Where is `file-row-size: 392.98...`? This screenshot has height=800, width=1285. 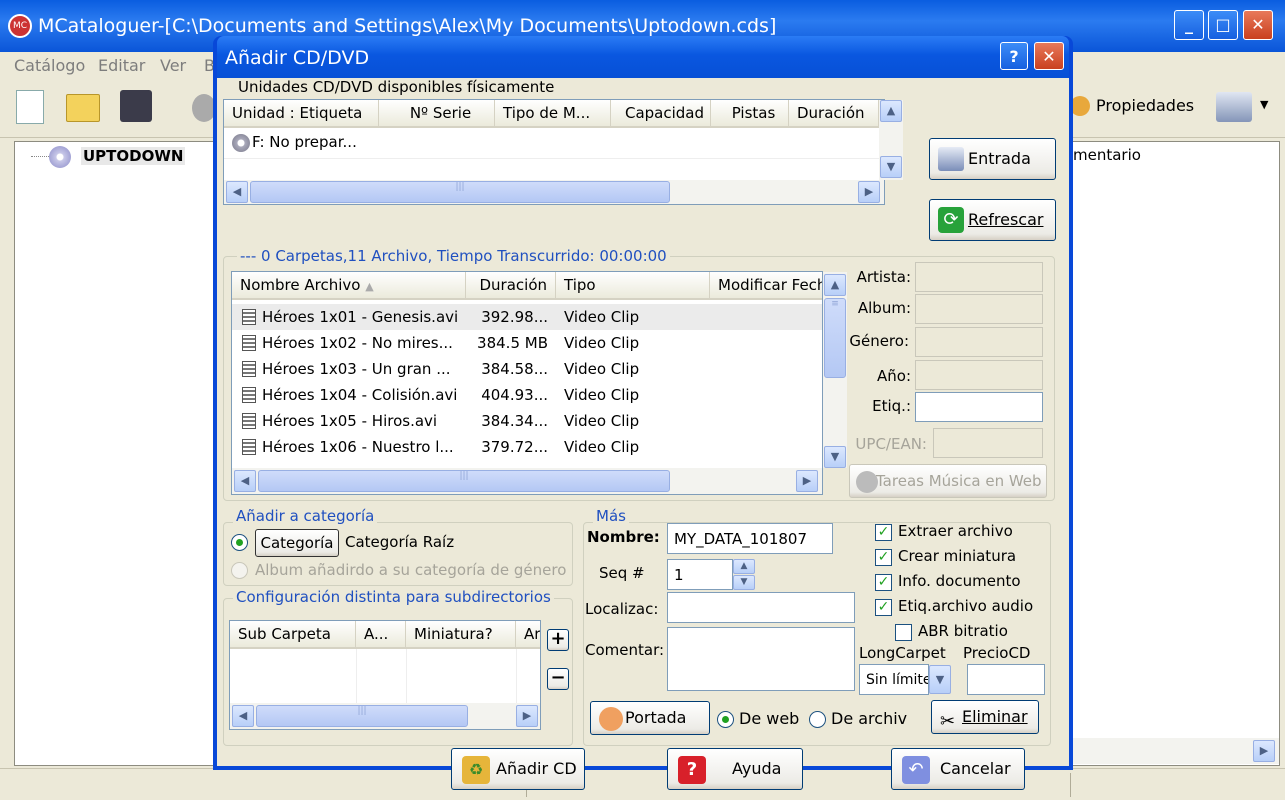
file-row-size: 392.98... is located at coordinates (514, 317).